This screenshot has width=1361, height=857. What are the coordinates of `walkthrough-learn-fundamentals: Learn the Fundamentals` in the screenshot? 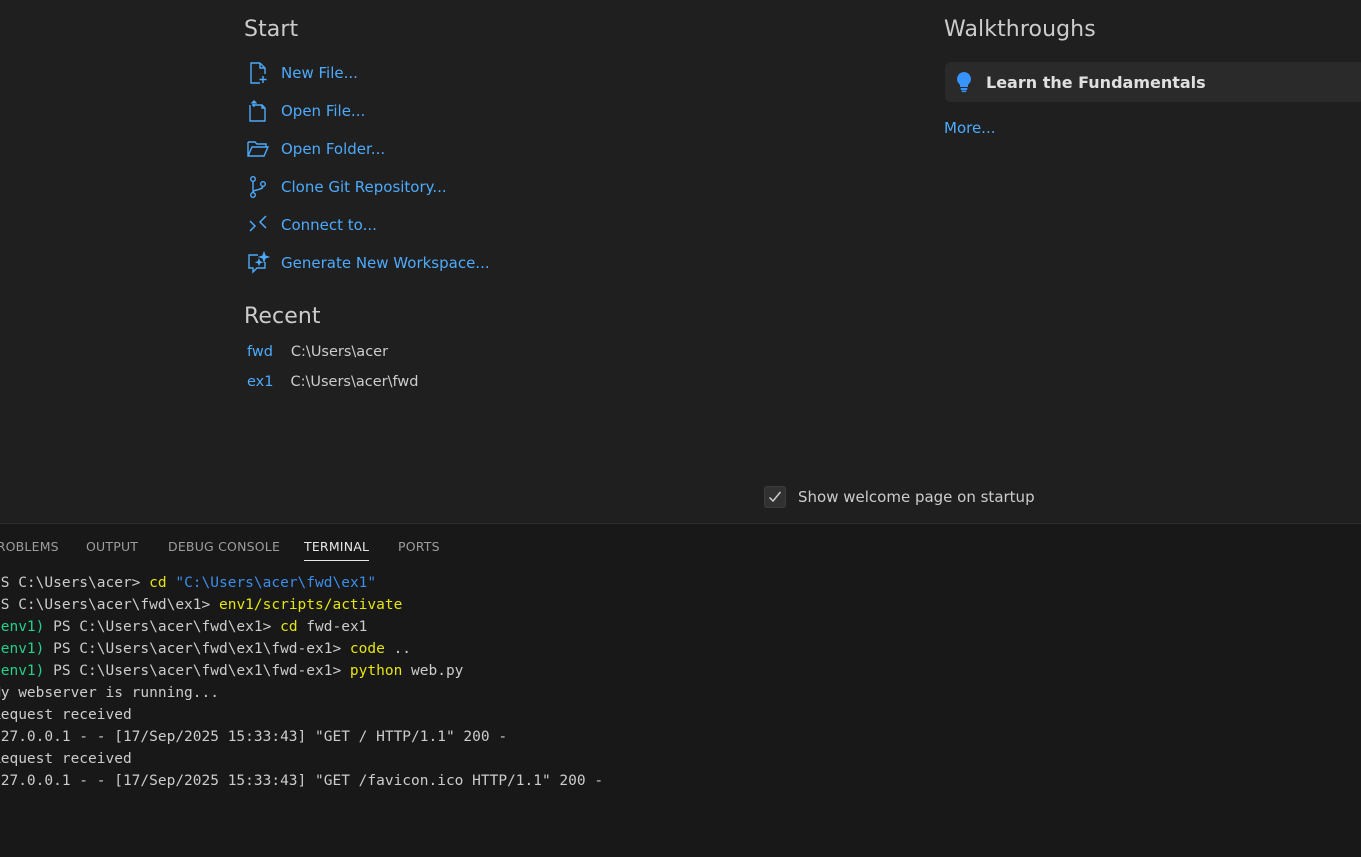 It's located at (1153, 82).